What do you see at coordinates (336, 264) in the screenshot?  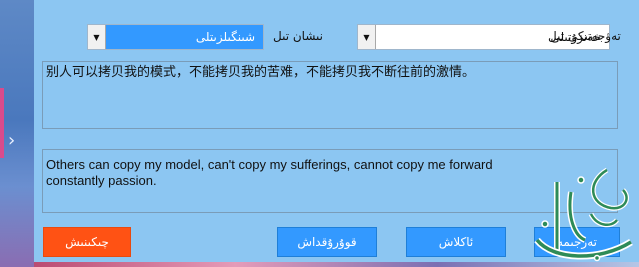 I see `bottom-decorative-strip` at bounding box center [336, 264].